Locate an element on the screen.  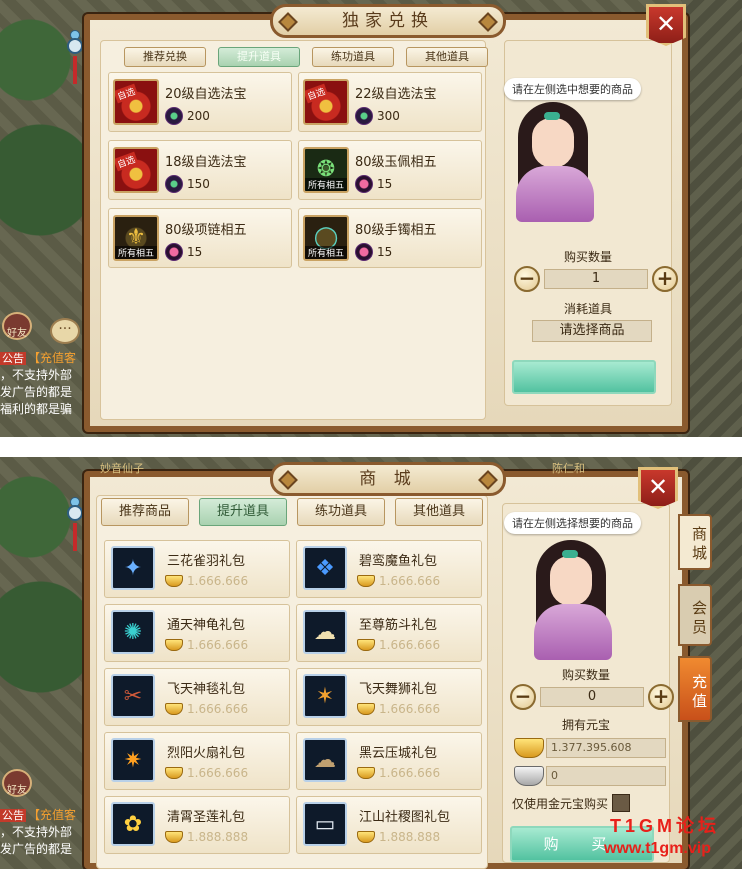
silver-ingot-icon is located at coordinates (529, 776).